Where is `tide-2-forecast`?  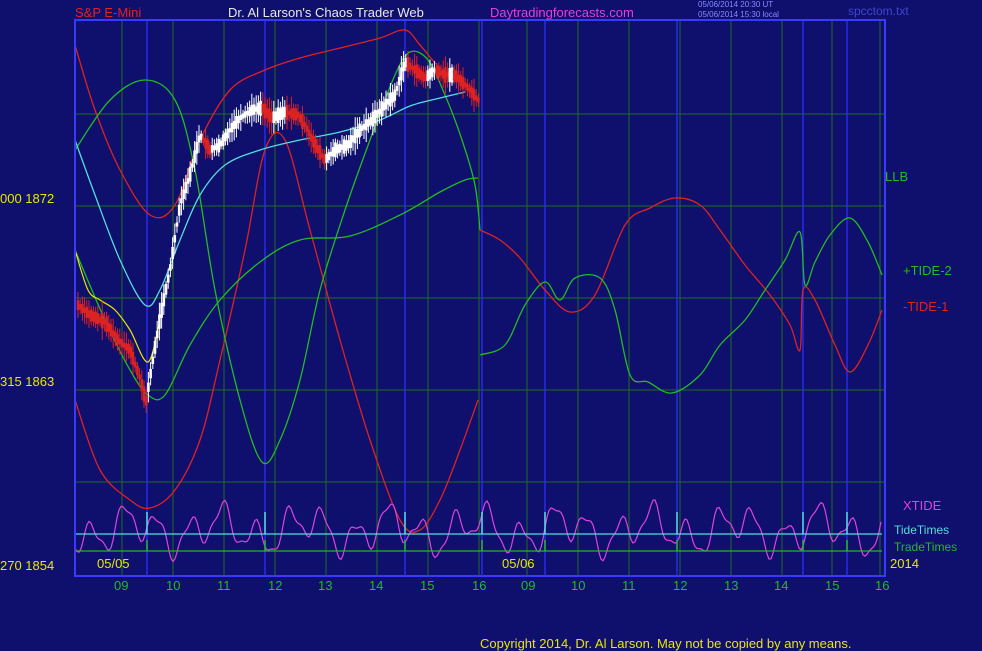 tide-2-forecast is located at coordinates (681, 305).